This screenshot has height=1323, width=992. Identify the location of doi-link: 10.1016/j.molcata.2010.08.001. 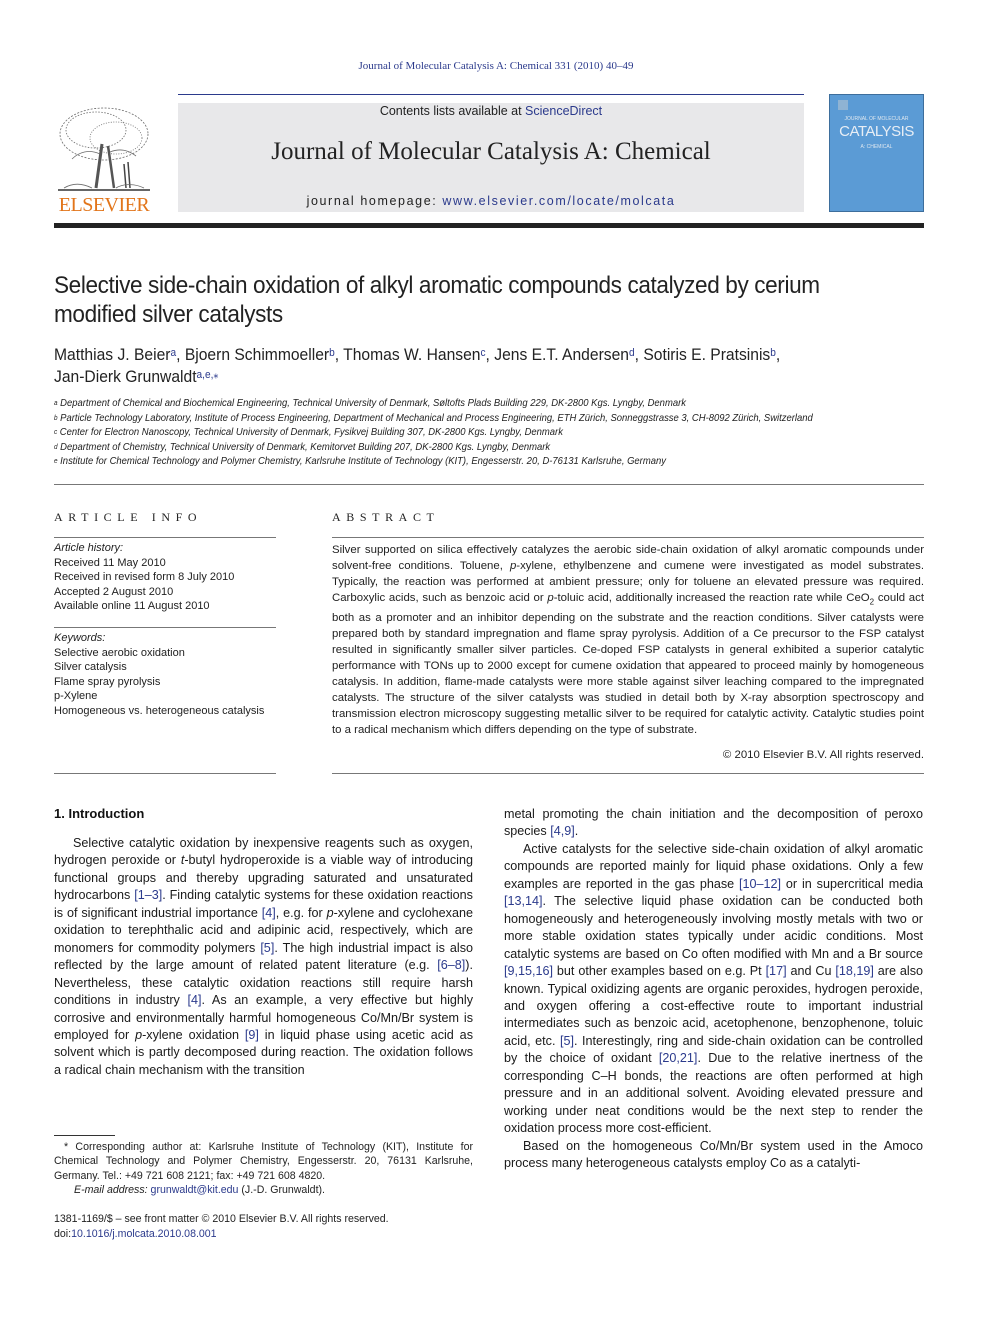
(143, 1234).